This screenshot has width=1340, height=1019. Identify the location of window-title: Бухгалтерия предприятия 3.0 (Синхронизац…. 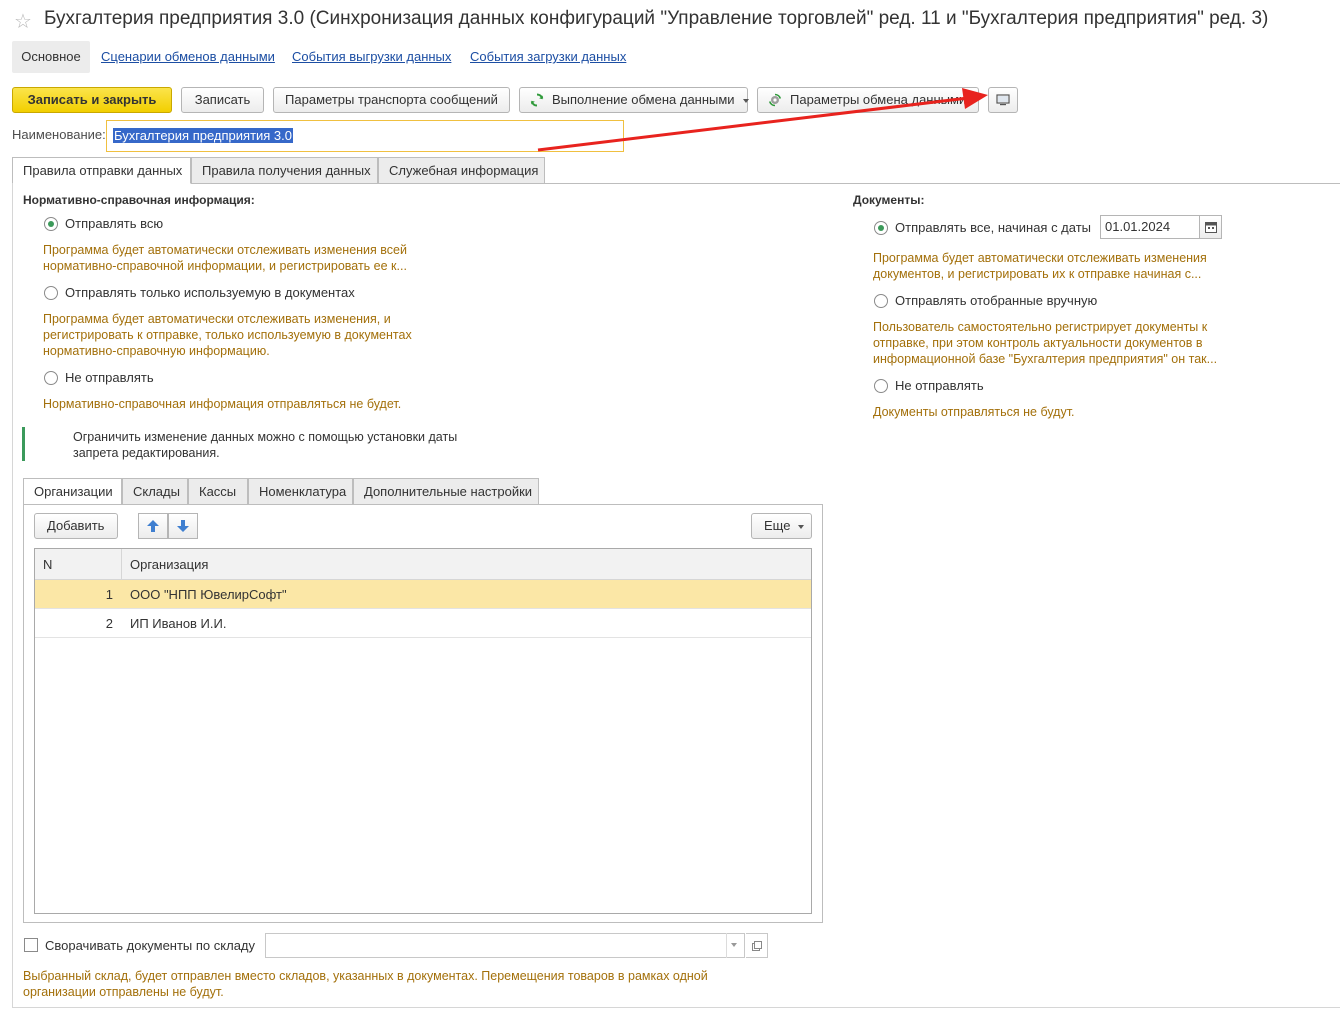
(656, 18).